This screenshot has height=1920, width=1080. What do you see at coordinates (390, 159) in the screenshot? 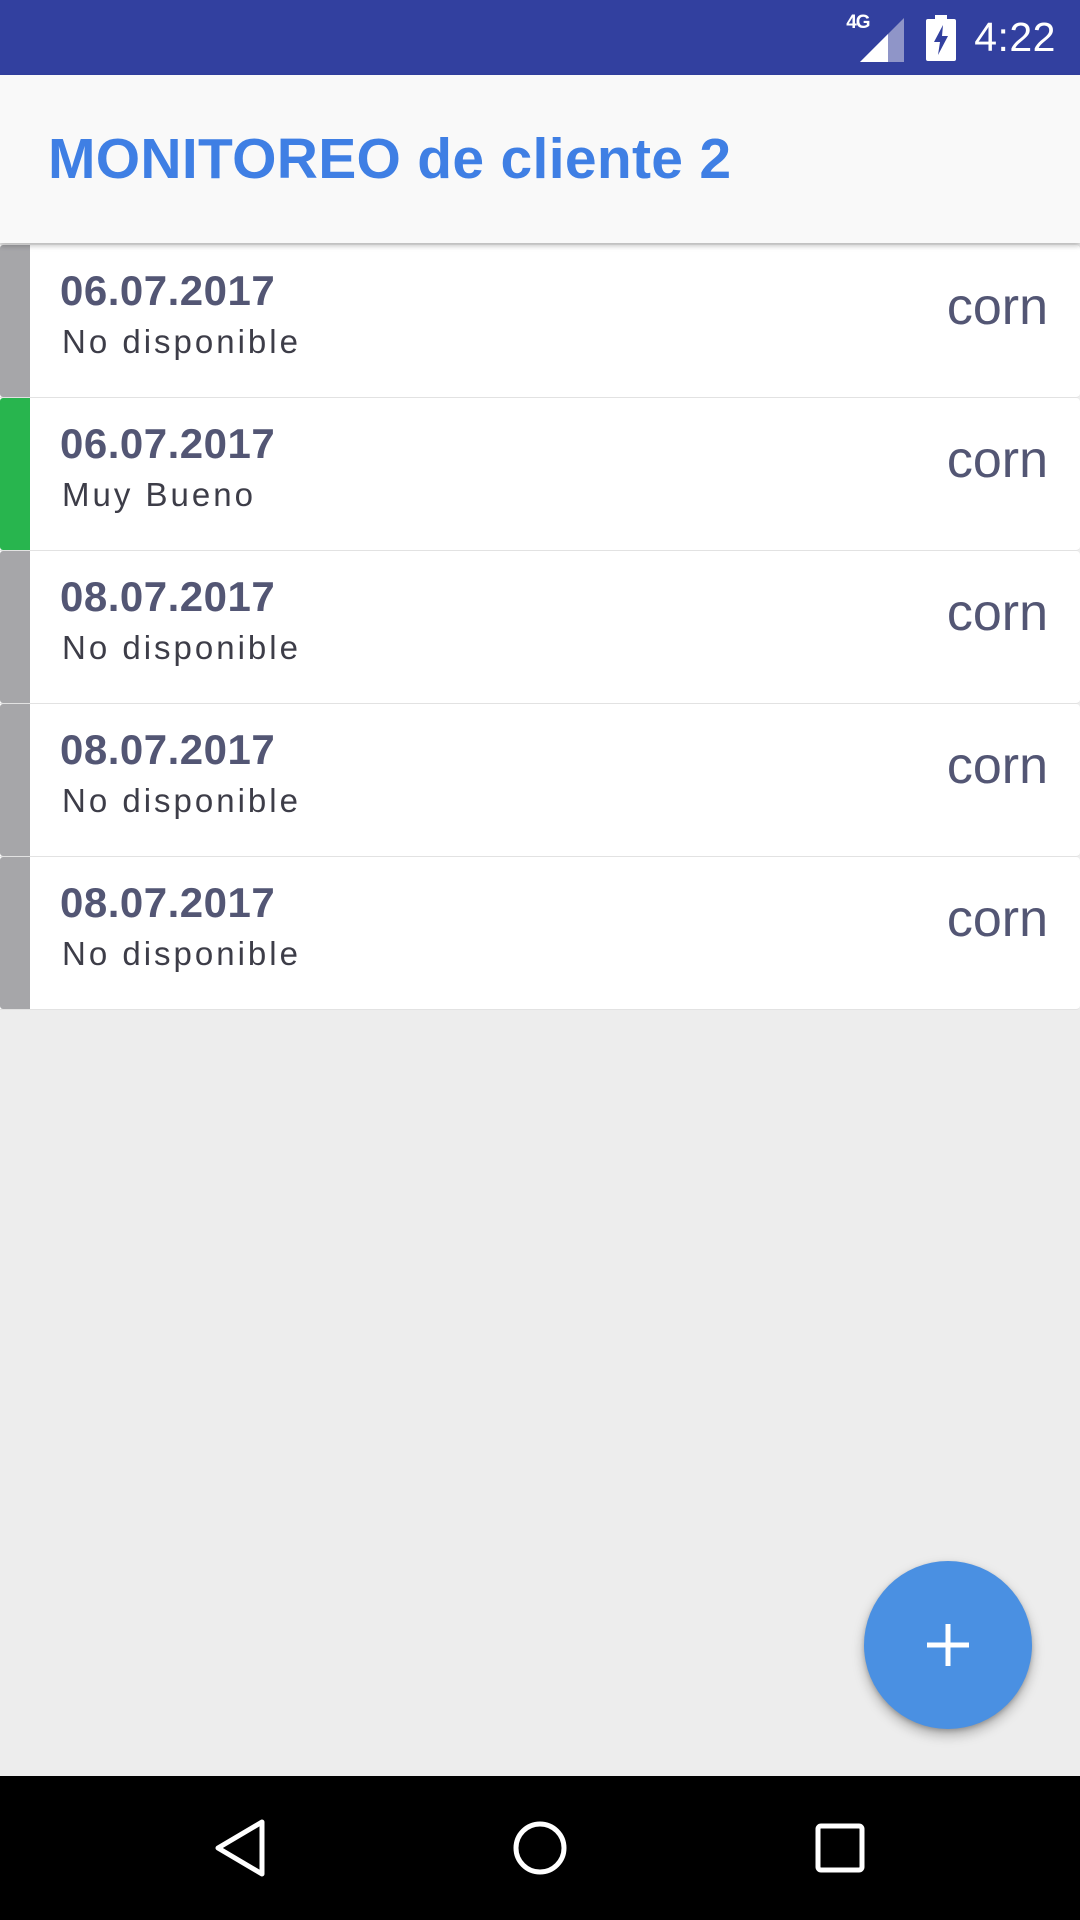
I see `page-title: MONITOREO de cliente 2` at bounding box center [390, 159].